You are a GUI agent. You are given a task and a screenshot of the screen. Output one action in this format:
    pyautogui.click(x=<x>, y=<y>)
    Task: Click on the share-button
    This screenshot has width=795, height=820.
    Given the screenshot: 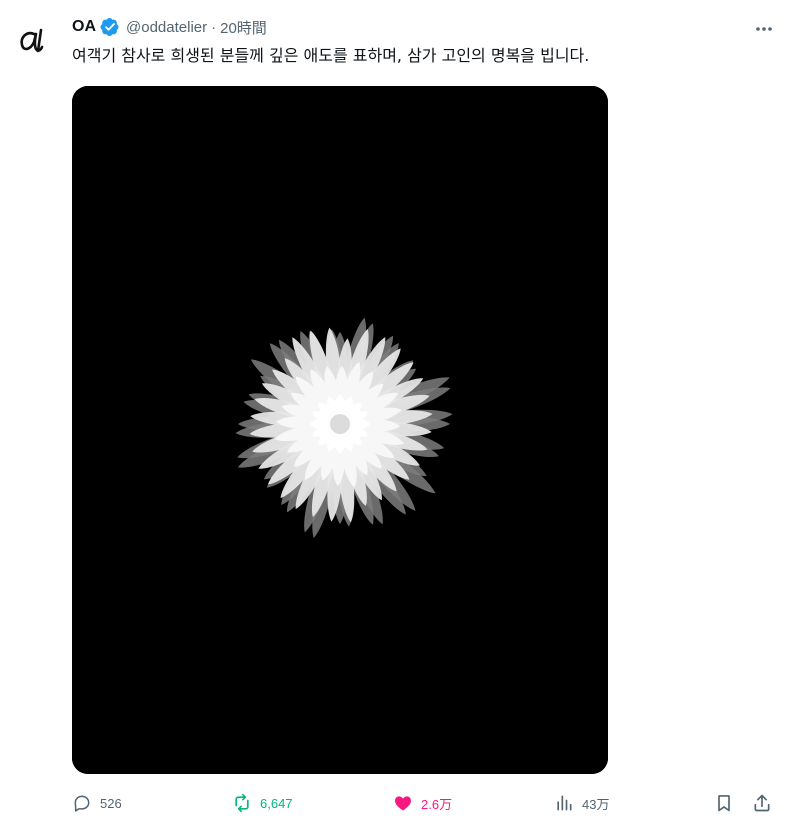 What is the action you would take?
    pyautogui.click(x=762, y=803)
    